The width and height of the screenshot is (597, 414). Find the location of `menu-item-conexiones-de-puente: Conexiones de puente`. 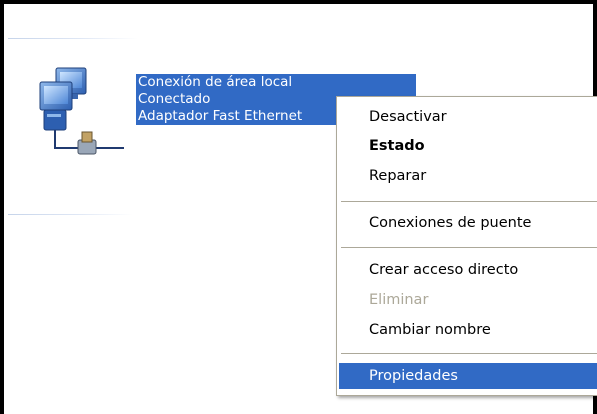

menu-item-conexiones-de-puente: Conexiones de puente is located at coordinates (468, 223).